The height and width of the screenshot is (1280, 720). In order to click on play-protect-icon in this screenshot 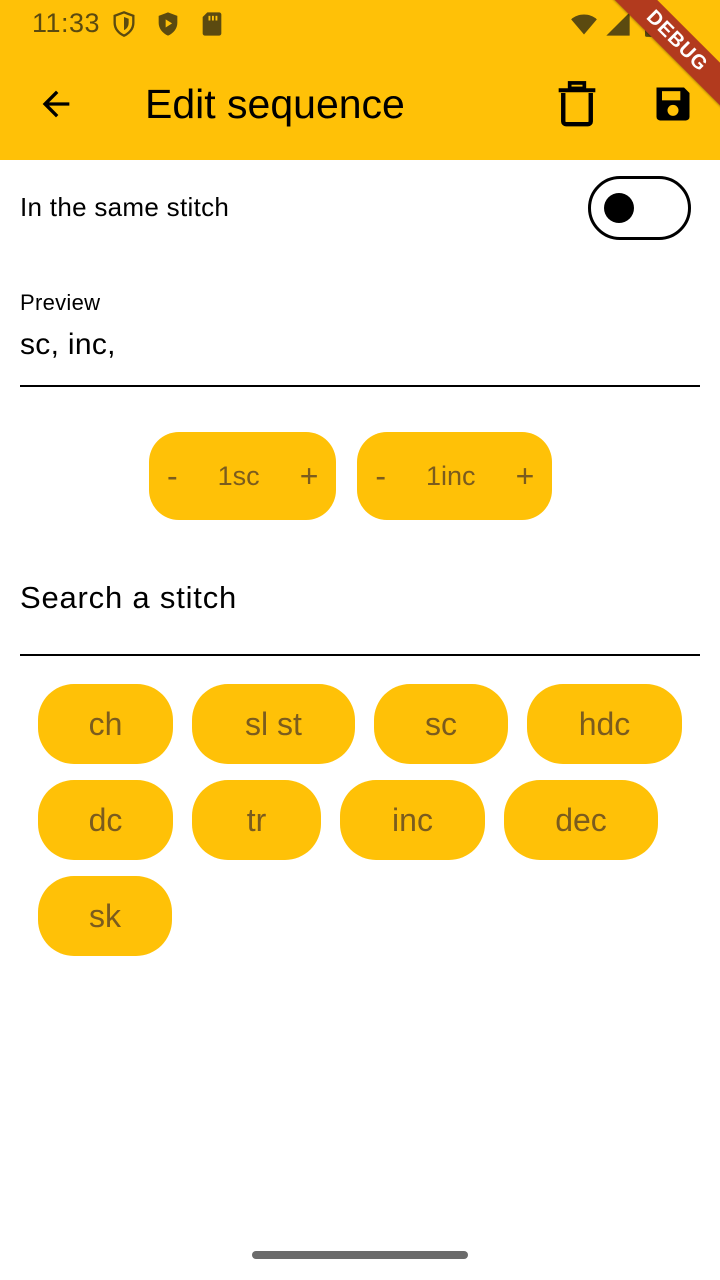, I will do `click(168, 24)`.